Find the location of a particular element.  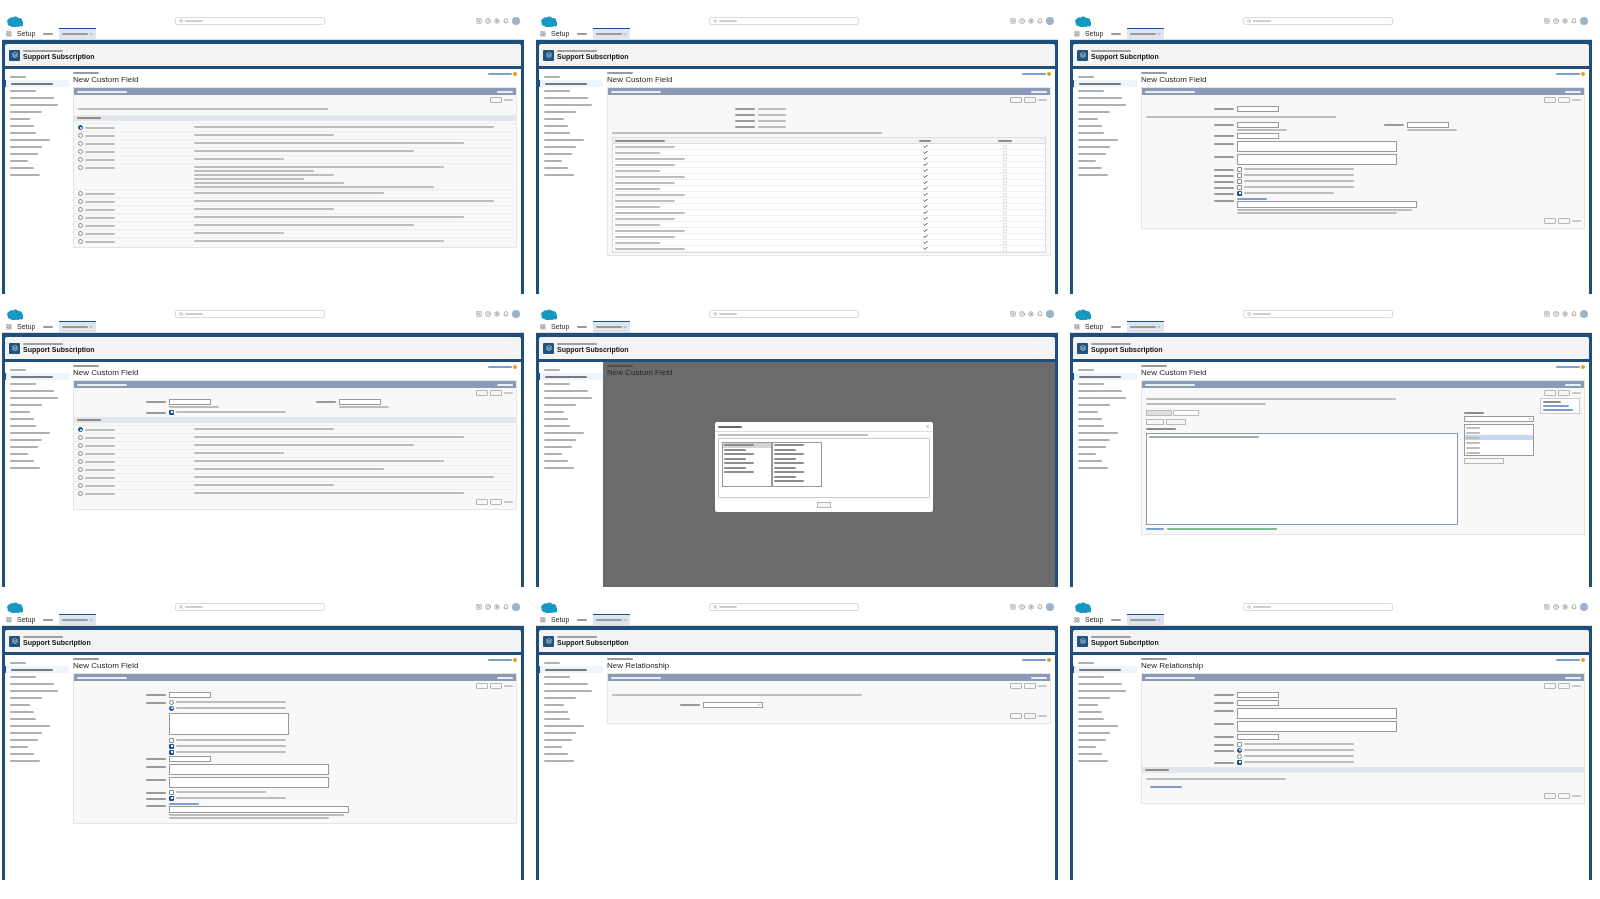

list-item is located at coordinates (747, 445).